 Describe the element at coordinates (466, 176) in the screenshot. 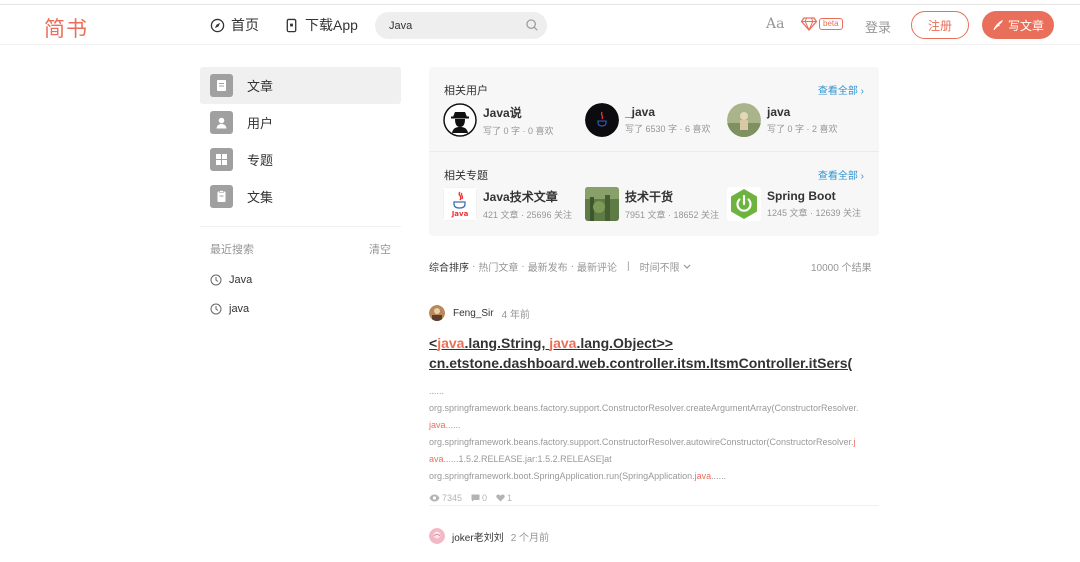

I see `related-topics-title: 相关专题` at that location.